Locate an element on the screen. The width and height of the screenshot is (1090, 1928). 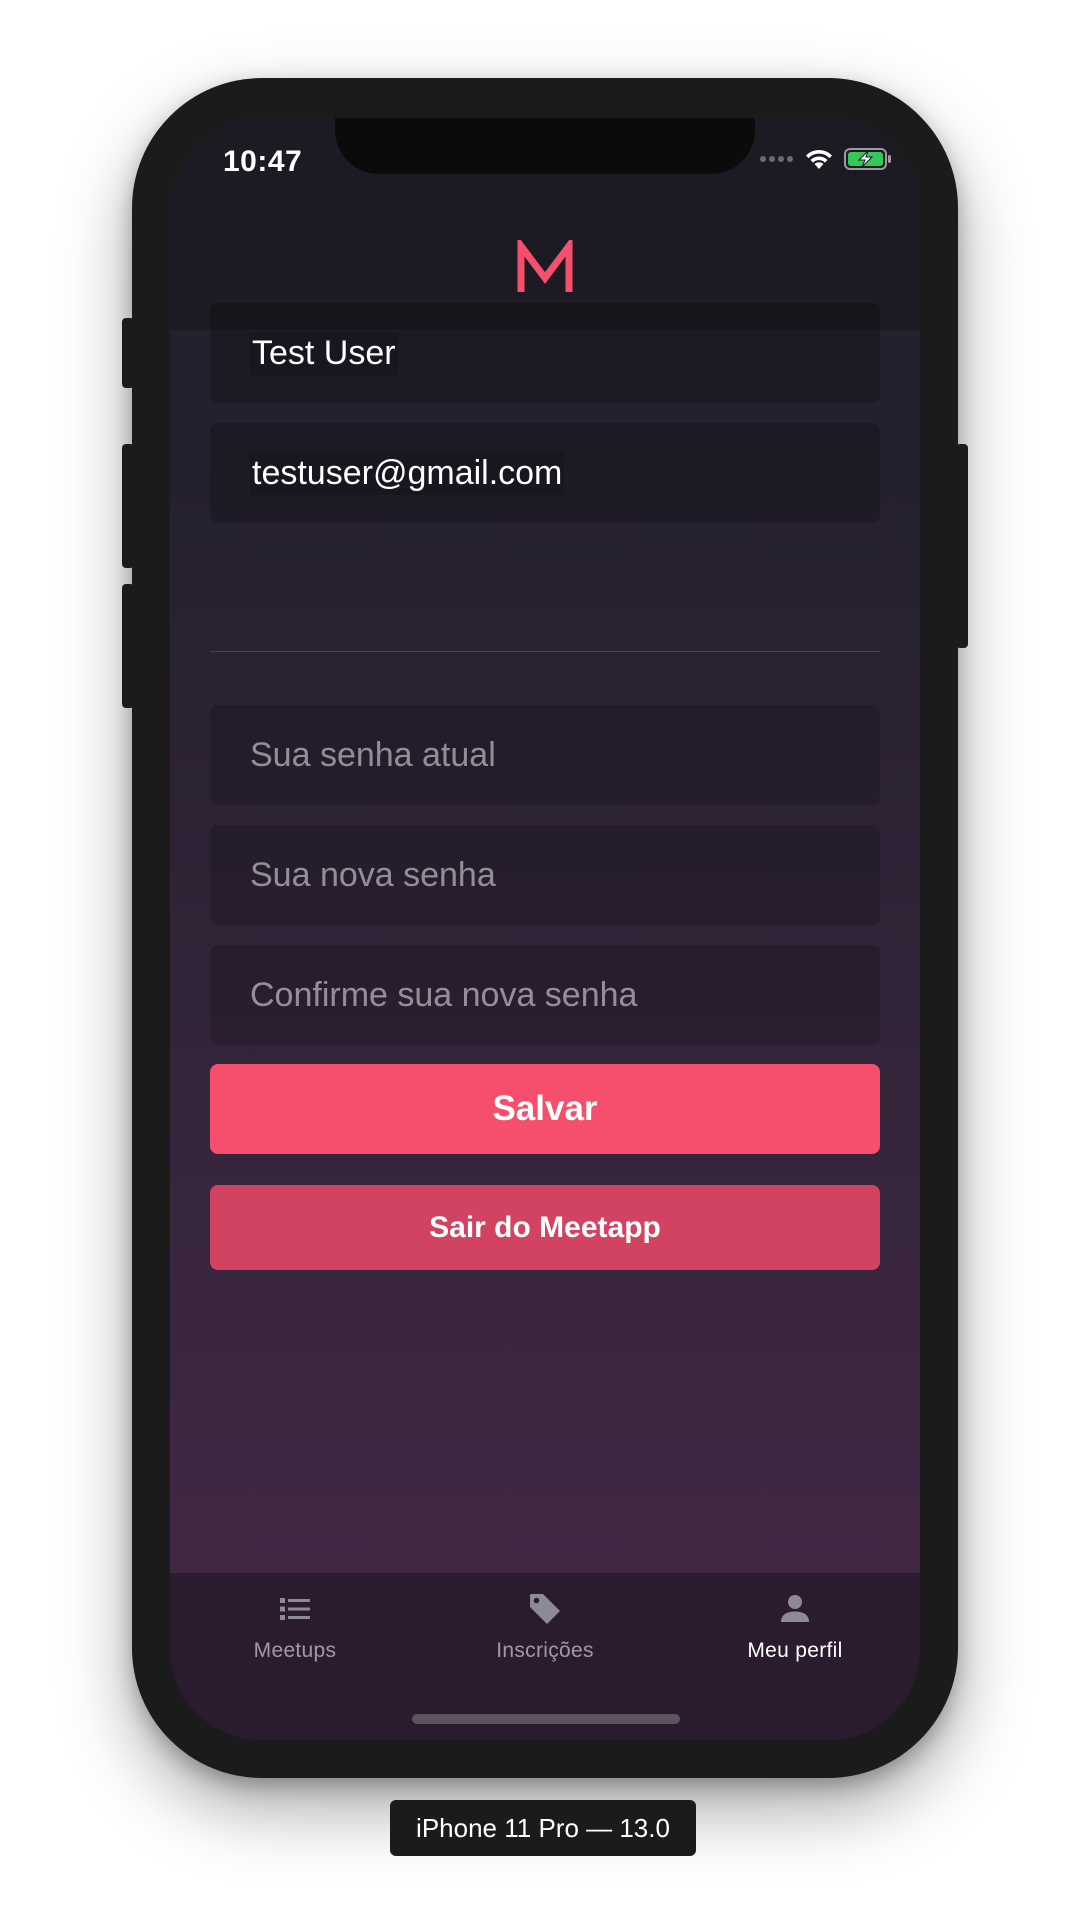
power-button is located at coordinates (962, 546).